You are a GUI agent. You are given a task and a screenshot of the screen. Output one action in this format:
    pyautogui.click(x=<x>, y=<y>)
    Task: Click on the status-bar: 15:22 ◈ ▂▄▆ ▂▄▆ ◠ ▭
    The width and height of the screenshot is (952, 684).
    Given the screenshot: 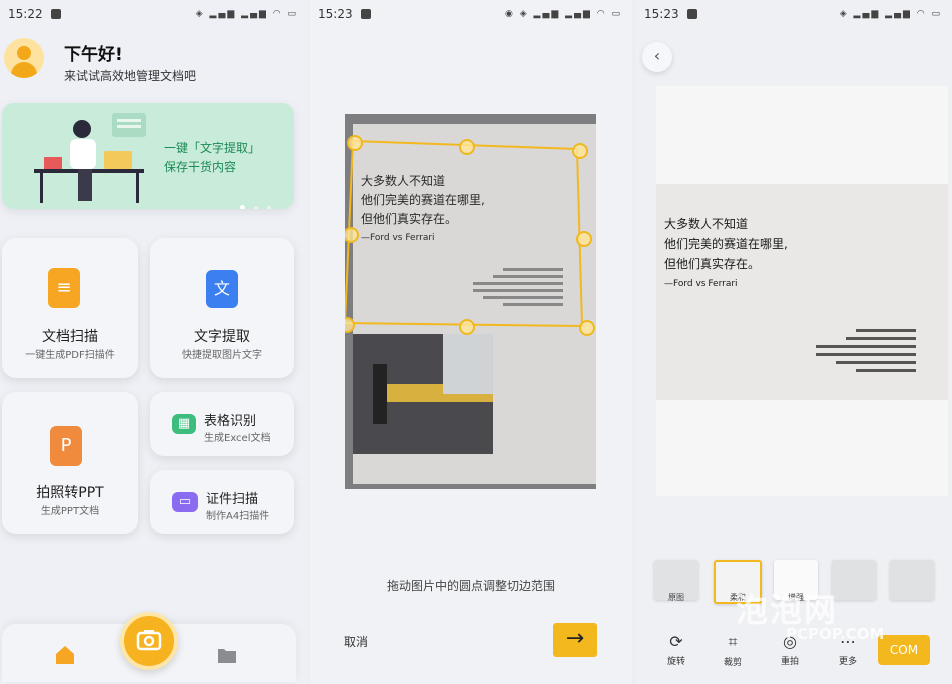 What is the action you would take?
    pyautogui.click(x=153, y=14)
    